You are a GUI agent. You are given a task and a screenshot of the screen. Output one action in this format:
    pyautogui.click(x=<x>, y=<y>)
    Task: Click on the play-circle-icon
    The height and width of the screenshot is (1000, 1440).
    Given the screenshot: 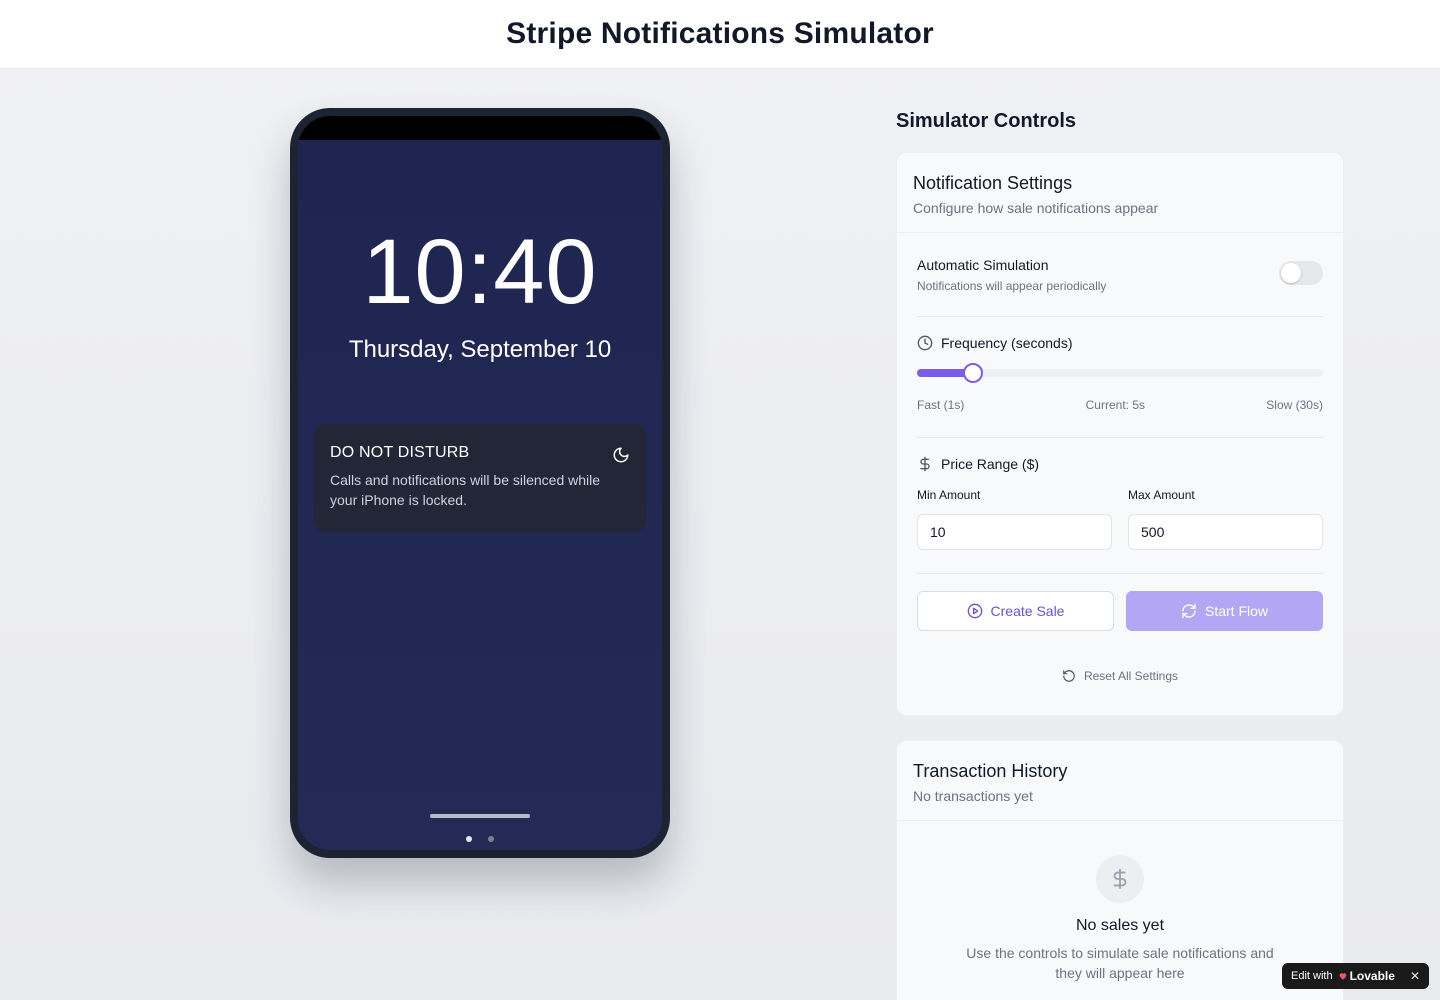 What is the action you would take?
    pyautogui.click(x=974, y=611)
    